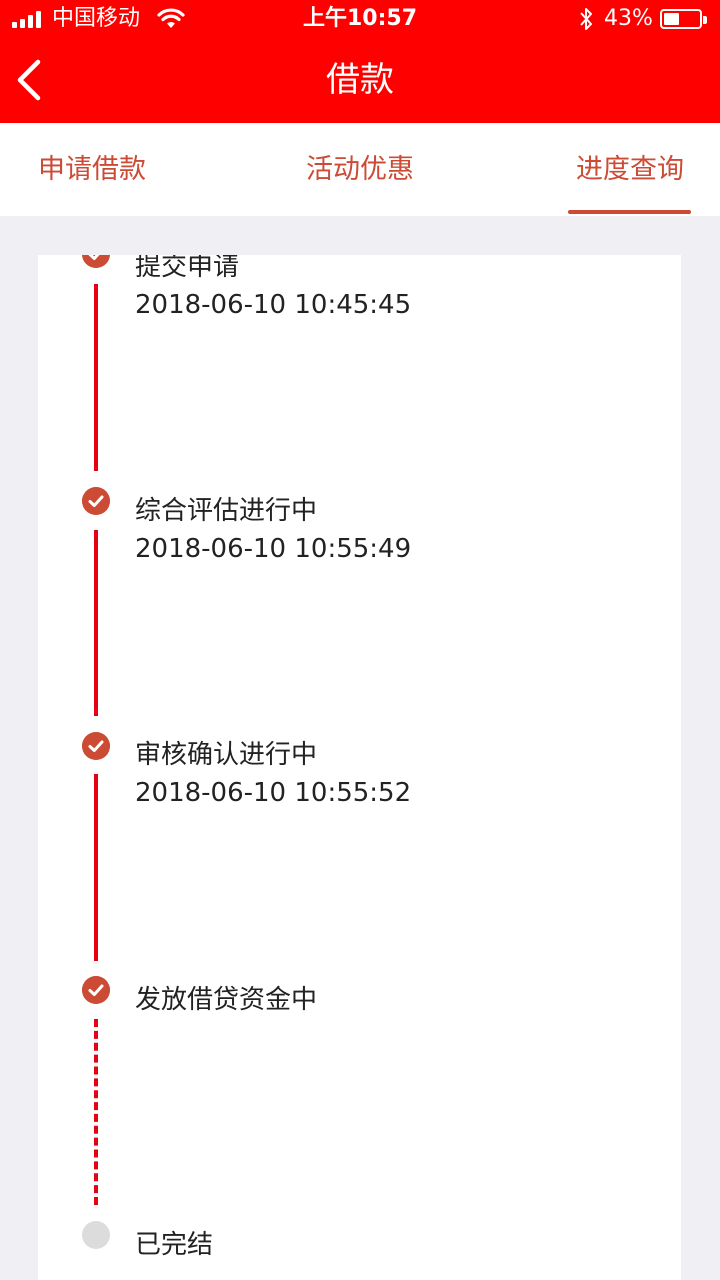 The height and width of the screenshot is (1280, 720). What do you see at coordinates (96, 1112) in the screenshot?
I see `timeline-connector-dashed` at bounding box center [96, 1112].